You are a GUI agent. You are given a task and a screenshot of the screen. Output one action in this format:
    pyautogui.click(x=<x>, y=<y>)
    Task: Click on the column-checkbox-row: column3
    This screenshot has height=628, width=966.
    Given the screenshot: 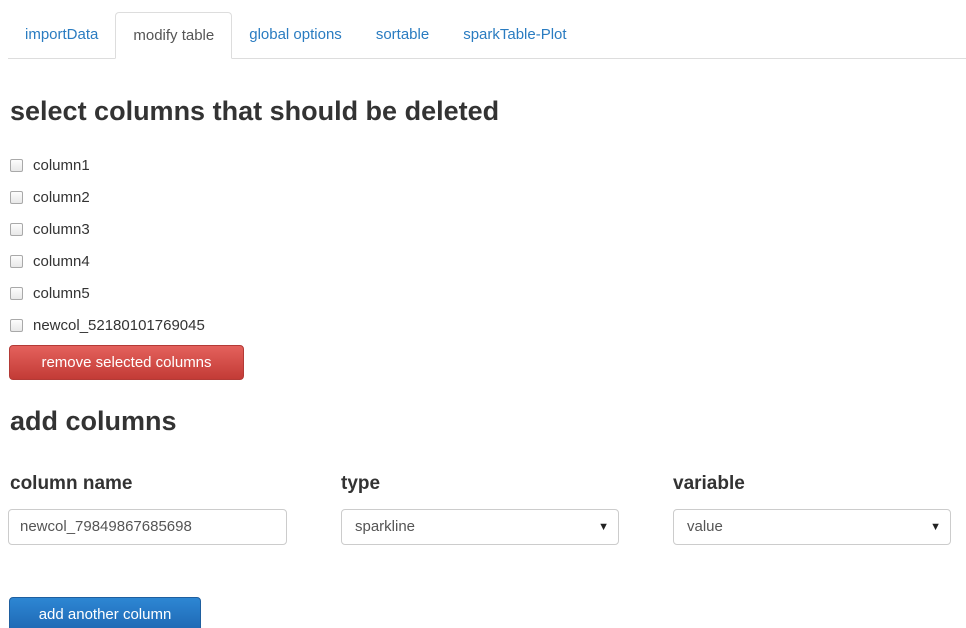 What is the action you would take?
    pyautogui.click(x=107, y=229)
    